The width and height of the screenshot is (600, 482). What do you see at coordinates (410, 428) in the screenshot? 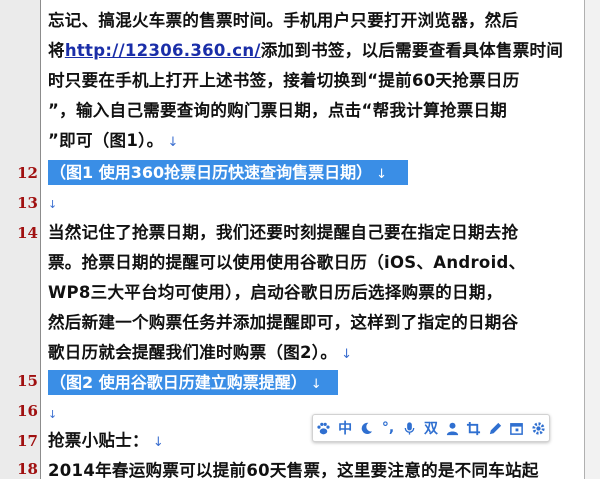
I see `microphone-icon` at bounding box center [410, 428].